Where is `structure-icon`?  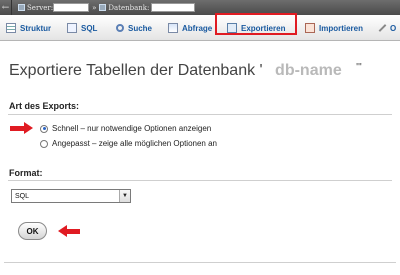
structure-icon is located at coordinates (11, 28).